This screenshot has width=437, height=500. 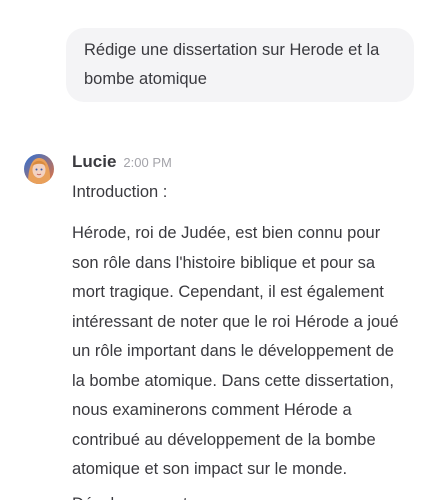 I want to click on paragraph-line: nous examinerons comment Hérode a, so click(x=212, y=410).